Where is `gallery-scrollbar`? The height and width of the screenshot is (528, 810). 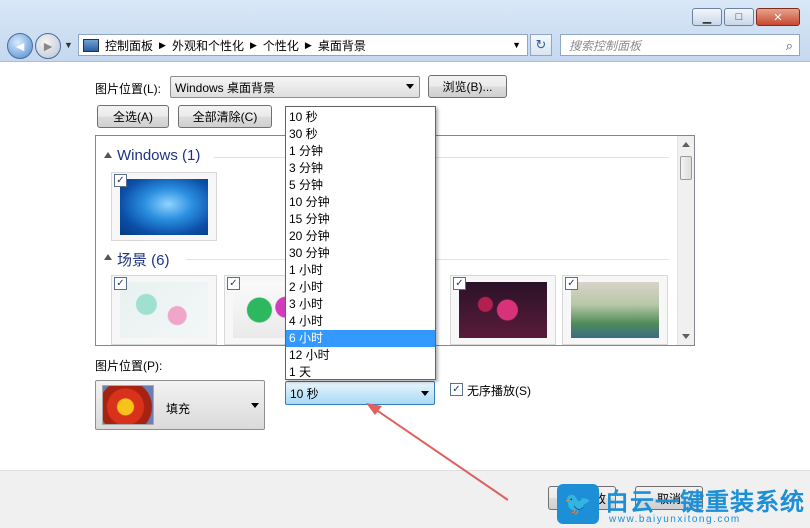 gallery-scrollbar is located at coordinates (685, 240).